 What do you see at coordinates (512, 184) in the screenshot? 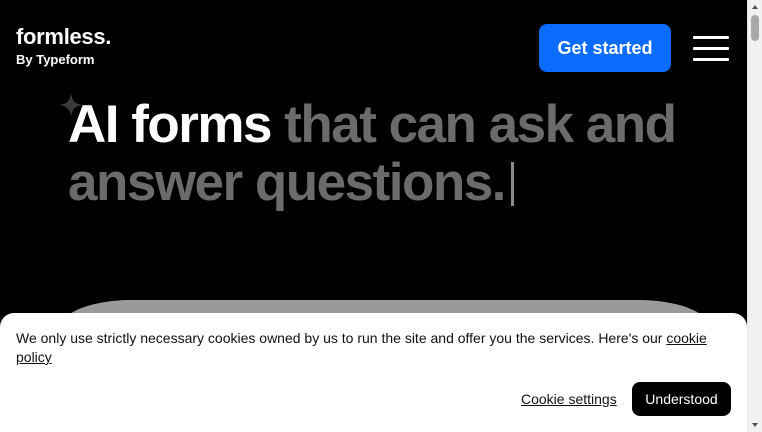
I see `typing-caret` at bounding box center [512, 184].